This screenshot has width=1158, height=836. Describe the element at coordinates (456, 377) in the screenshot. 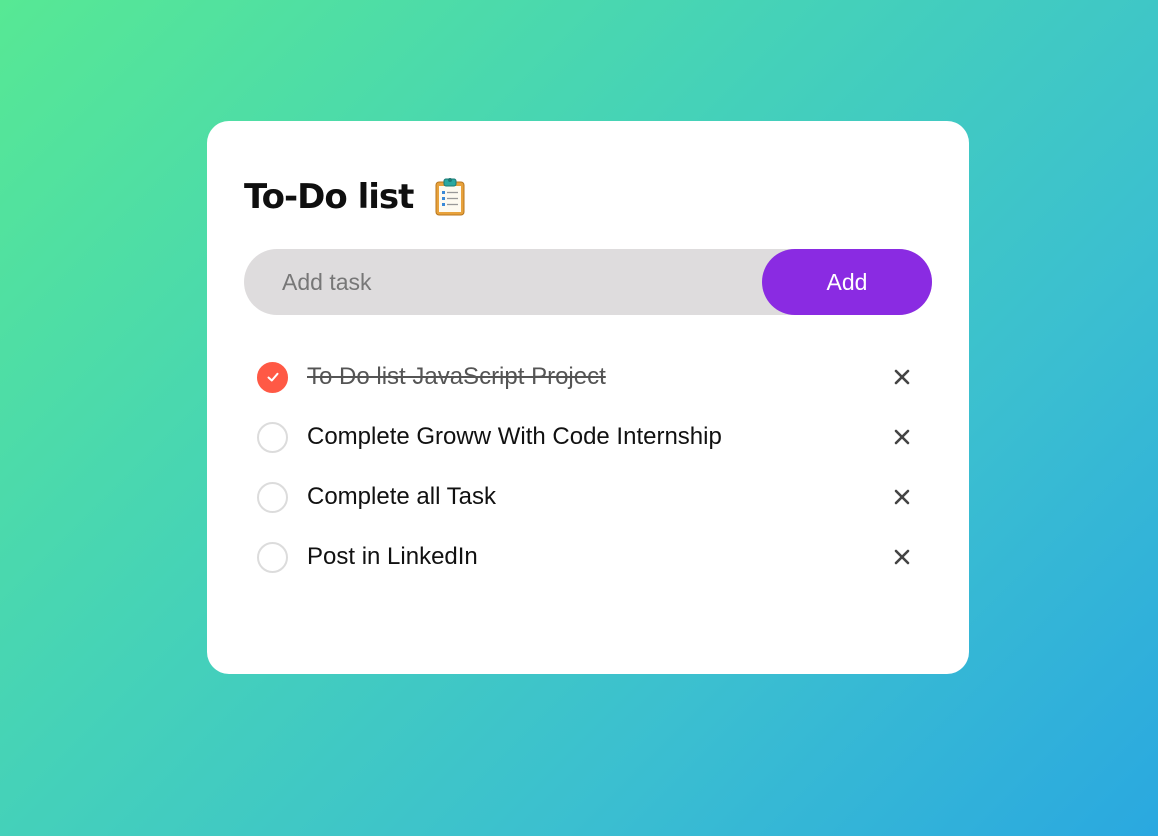

I see `task-text: To Do list JavaScript Project` at that location.